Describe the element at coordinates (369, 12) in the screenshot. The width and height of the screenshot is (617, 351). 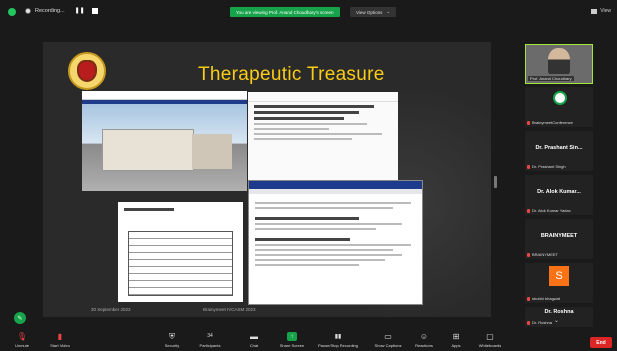
I see `view-options-label: View Options` at that location.